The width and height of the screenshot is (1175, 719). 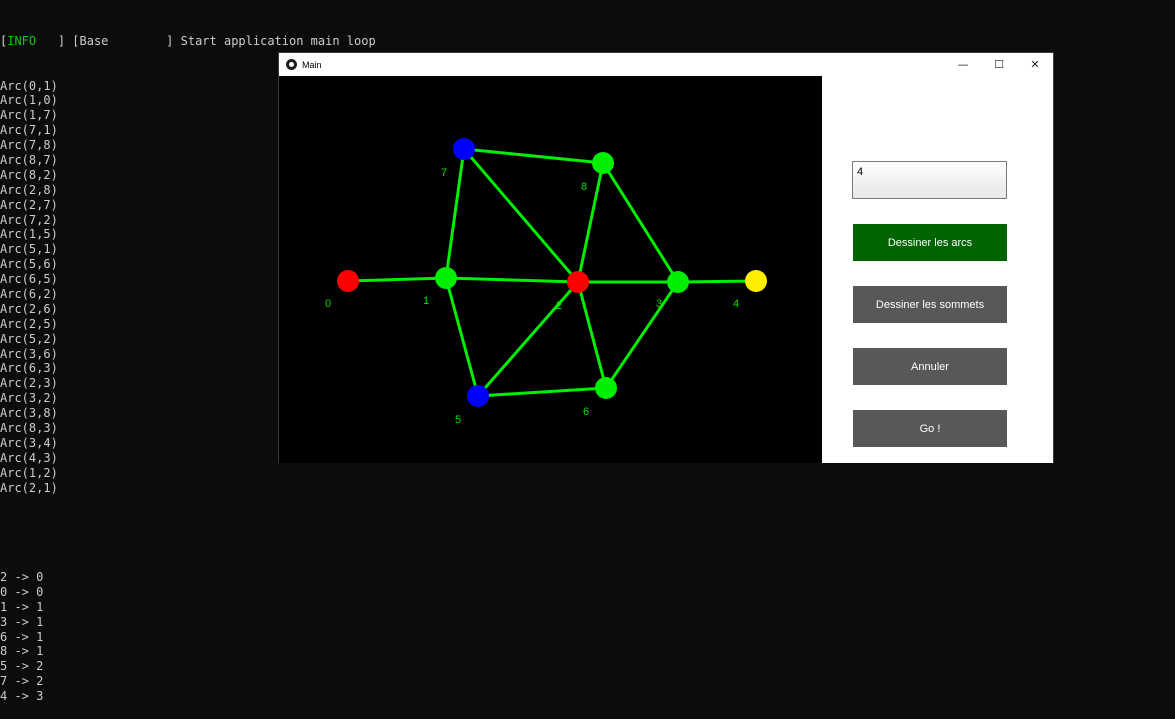 What do you see at coordinates (586, 412) in the screenshot?
I see `graph-node-label-6: 6` at bounding box center [586, 412].